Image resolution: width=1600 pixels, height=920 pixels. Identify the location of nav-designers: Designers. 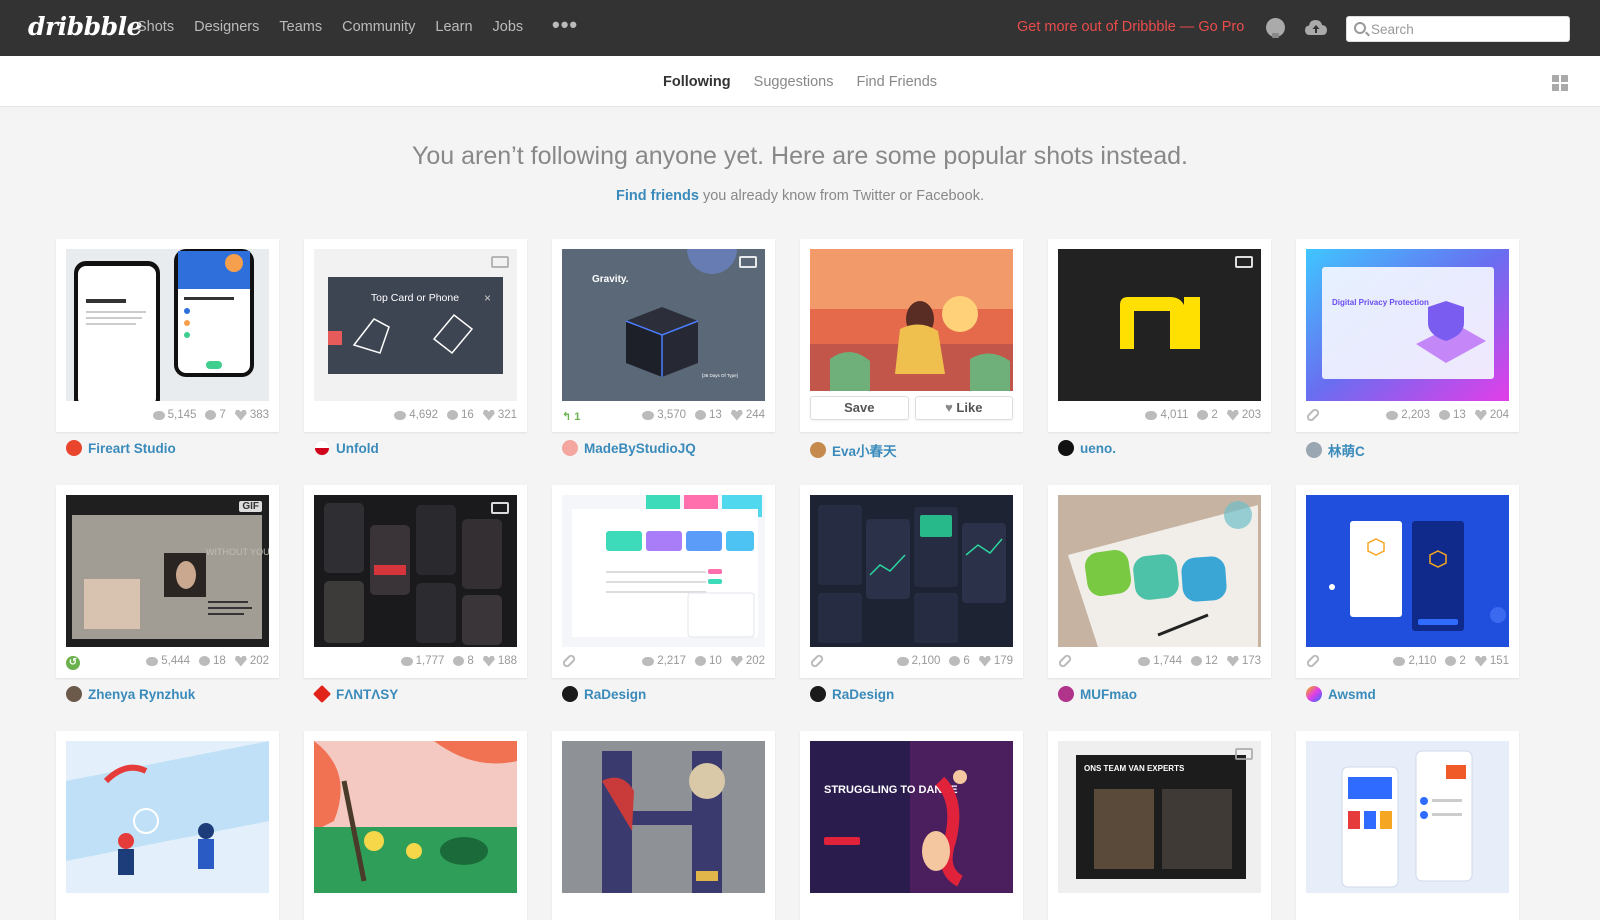
(226, 27).